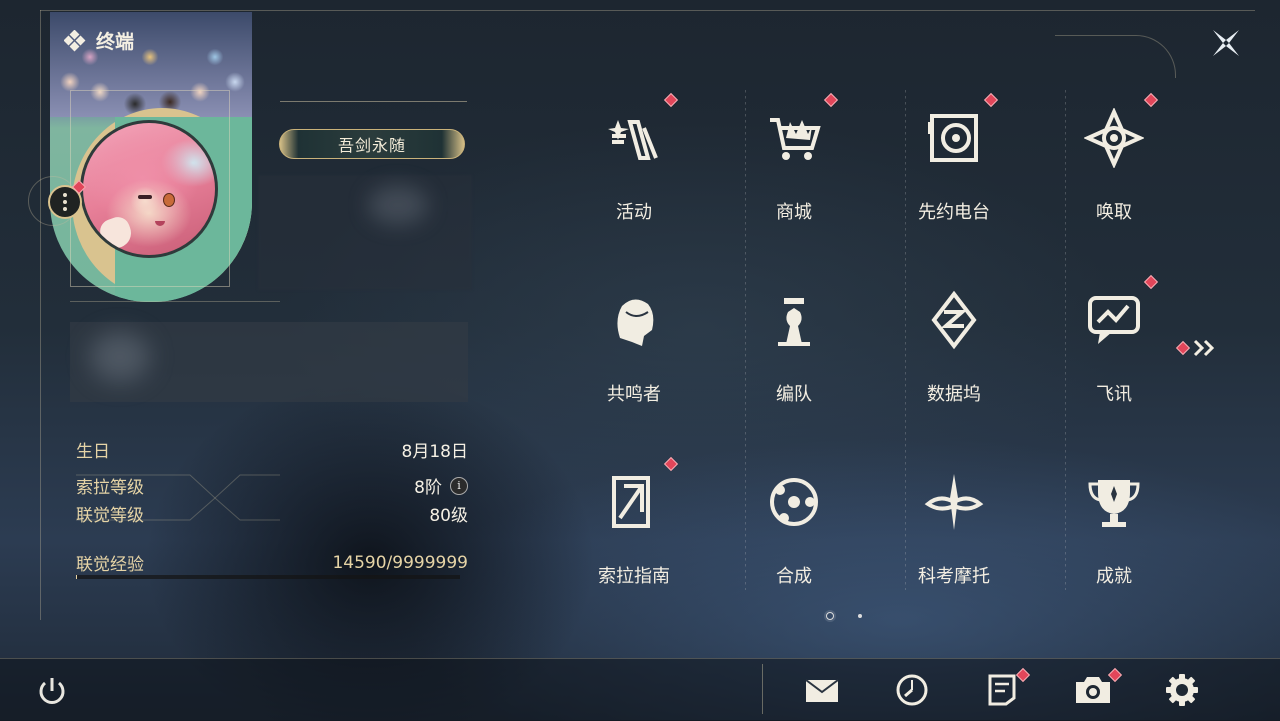 This screenshot has width=1280, height=721. I want to click on blurred-signature-area, so click(269, 362).